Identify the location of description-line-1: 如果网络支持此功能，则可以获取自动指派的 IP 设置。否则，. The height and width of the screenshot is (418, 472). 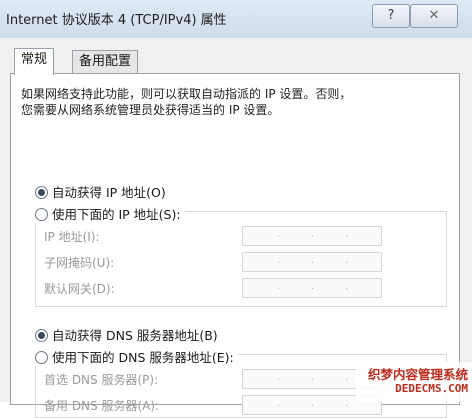
(186, 94).